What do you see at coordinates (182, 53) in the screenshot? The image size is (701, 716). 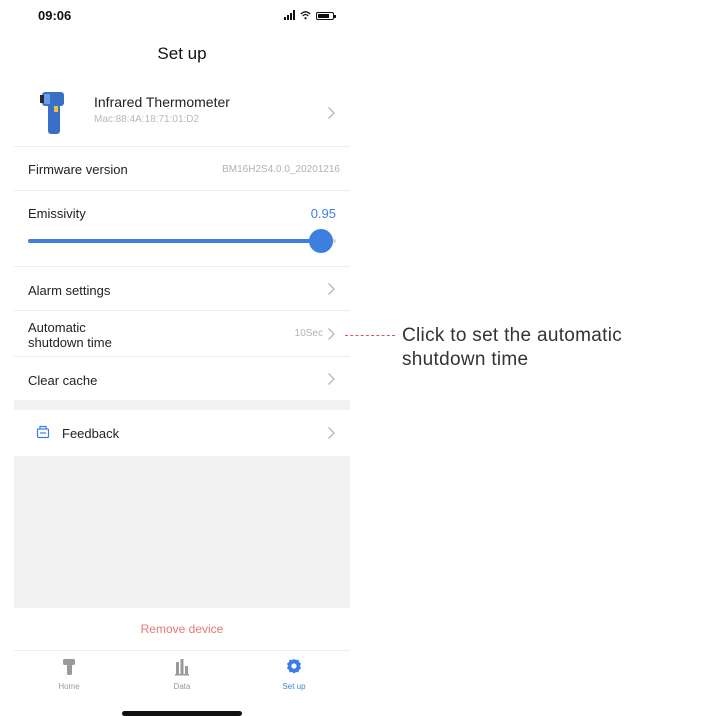 I see `page-title: Set up` at bounding box center [182, 53].